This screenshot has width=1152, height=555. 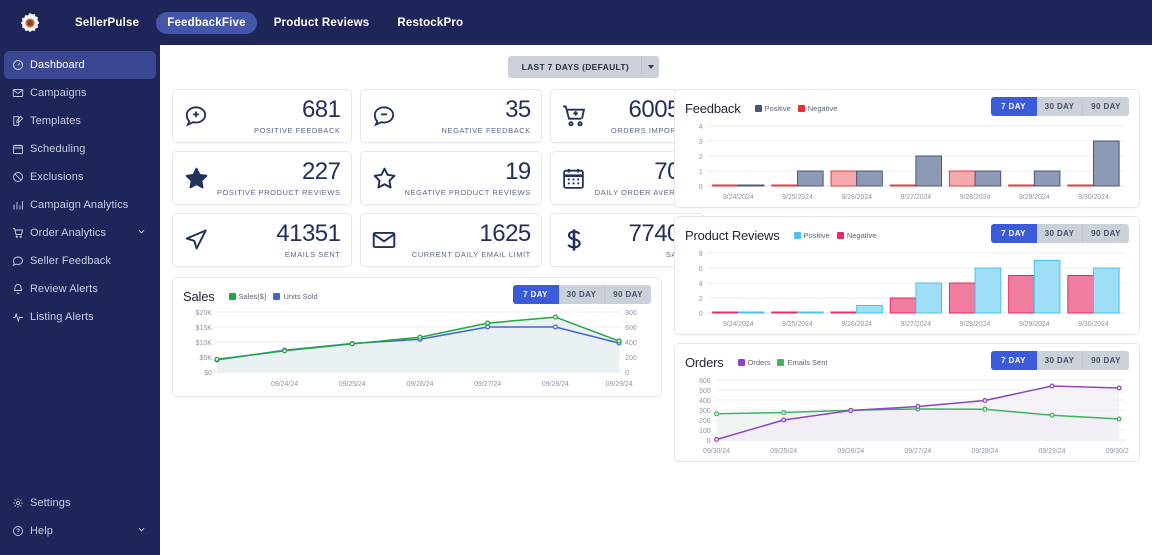 What do you see at coordinates (705, 431) in the screenshot?
I see `svg-text: 100` at bounding box center [705, 431].